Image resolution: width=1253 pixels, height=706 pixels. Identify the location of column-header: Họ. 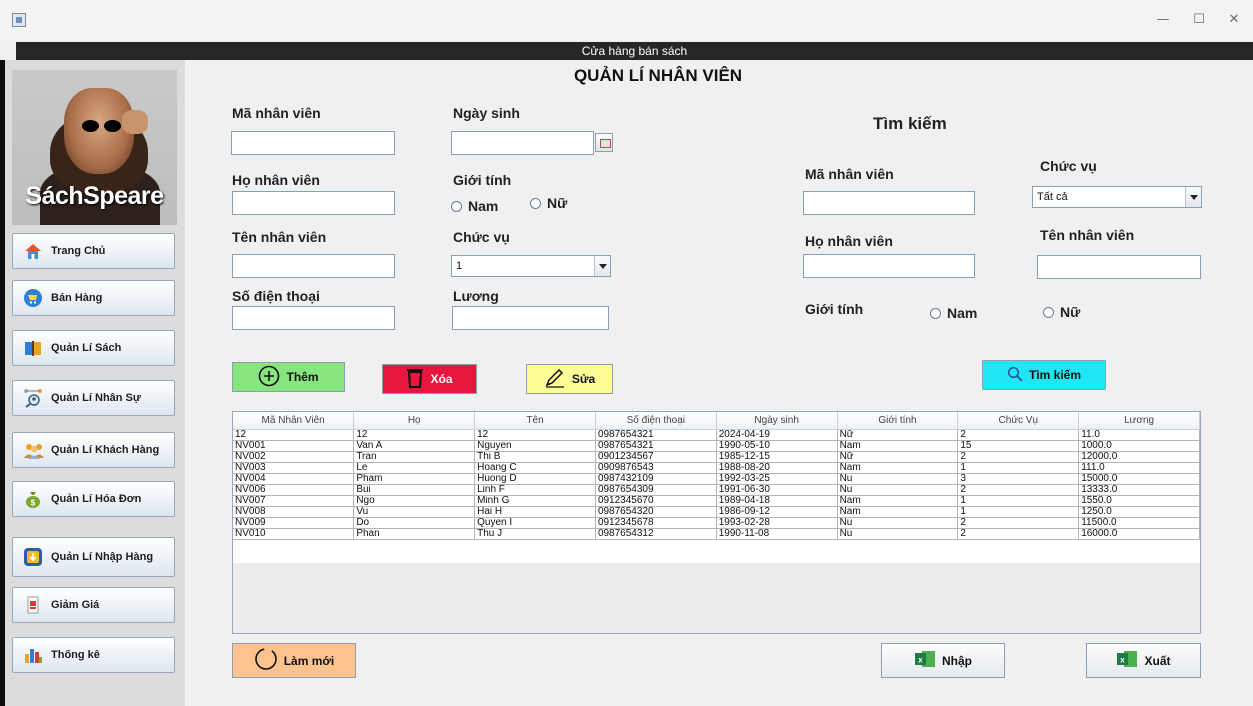
(414, 421).